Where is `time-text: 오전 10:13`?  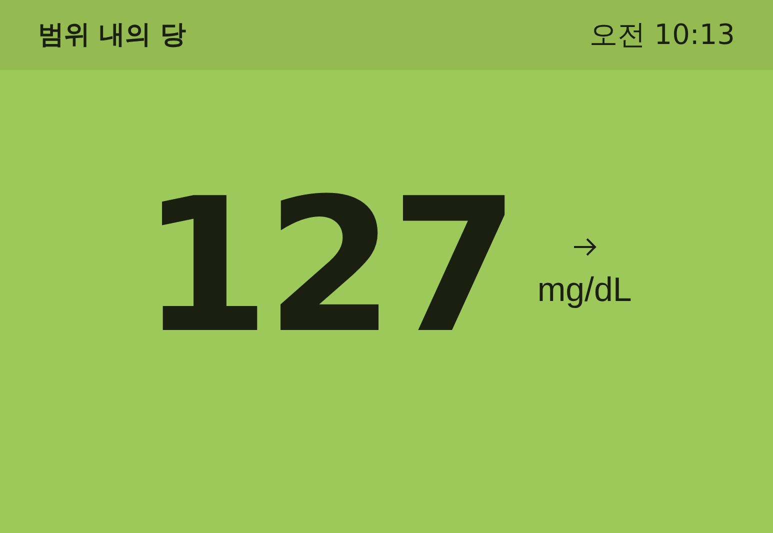 time-text: 오전 10:13 is located at coordinates (662, 35).